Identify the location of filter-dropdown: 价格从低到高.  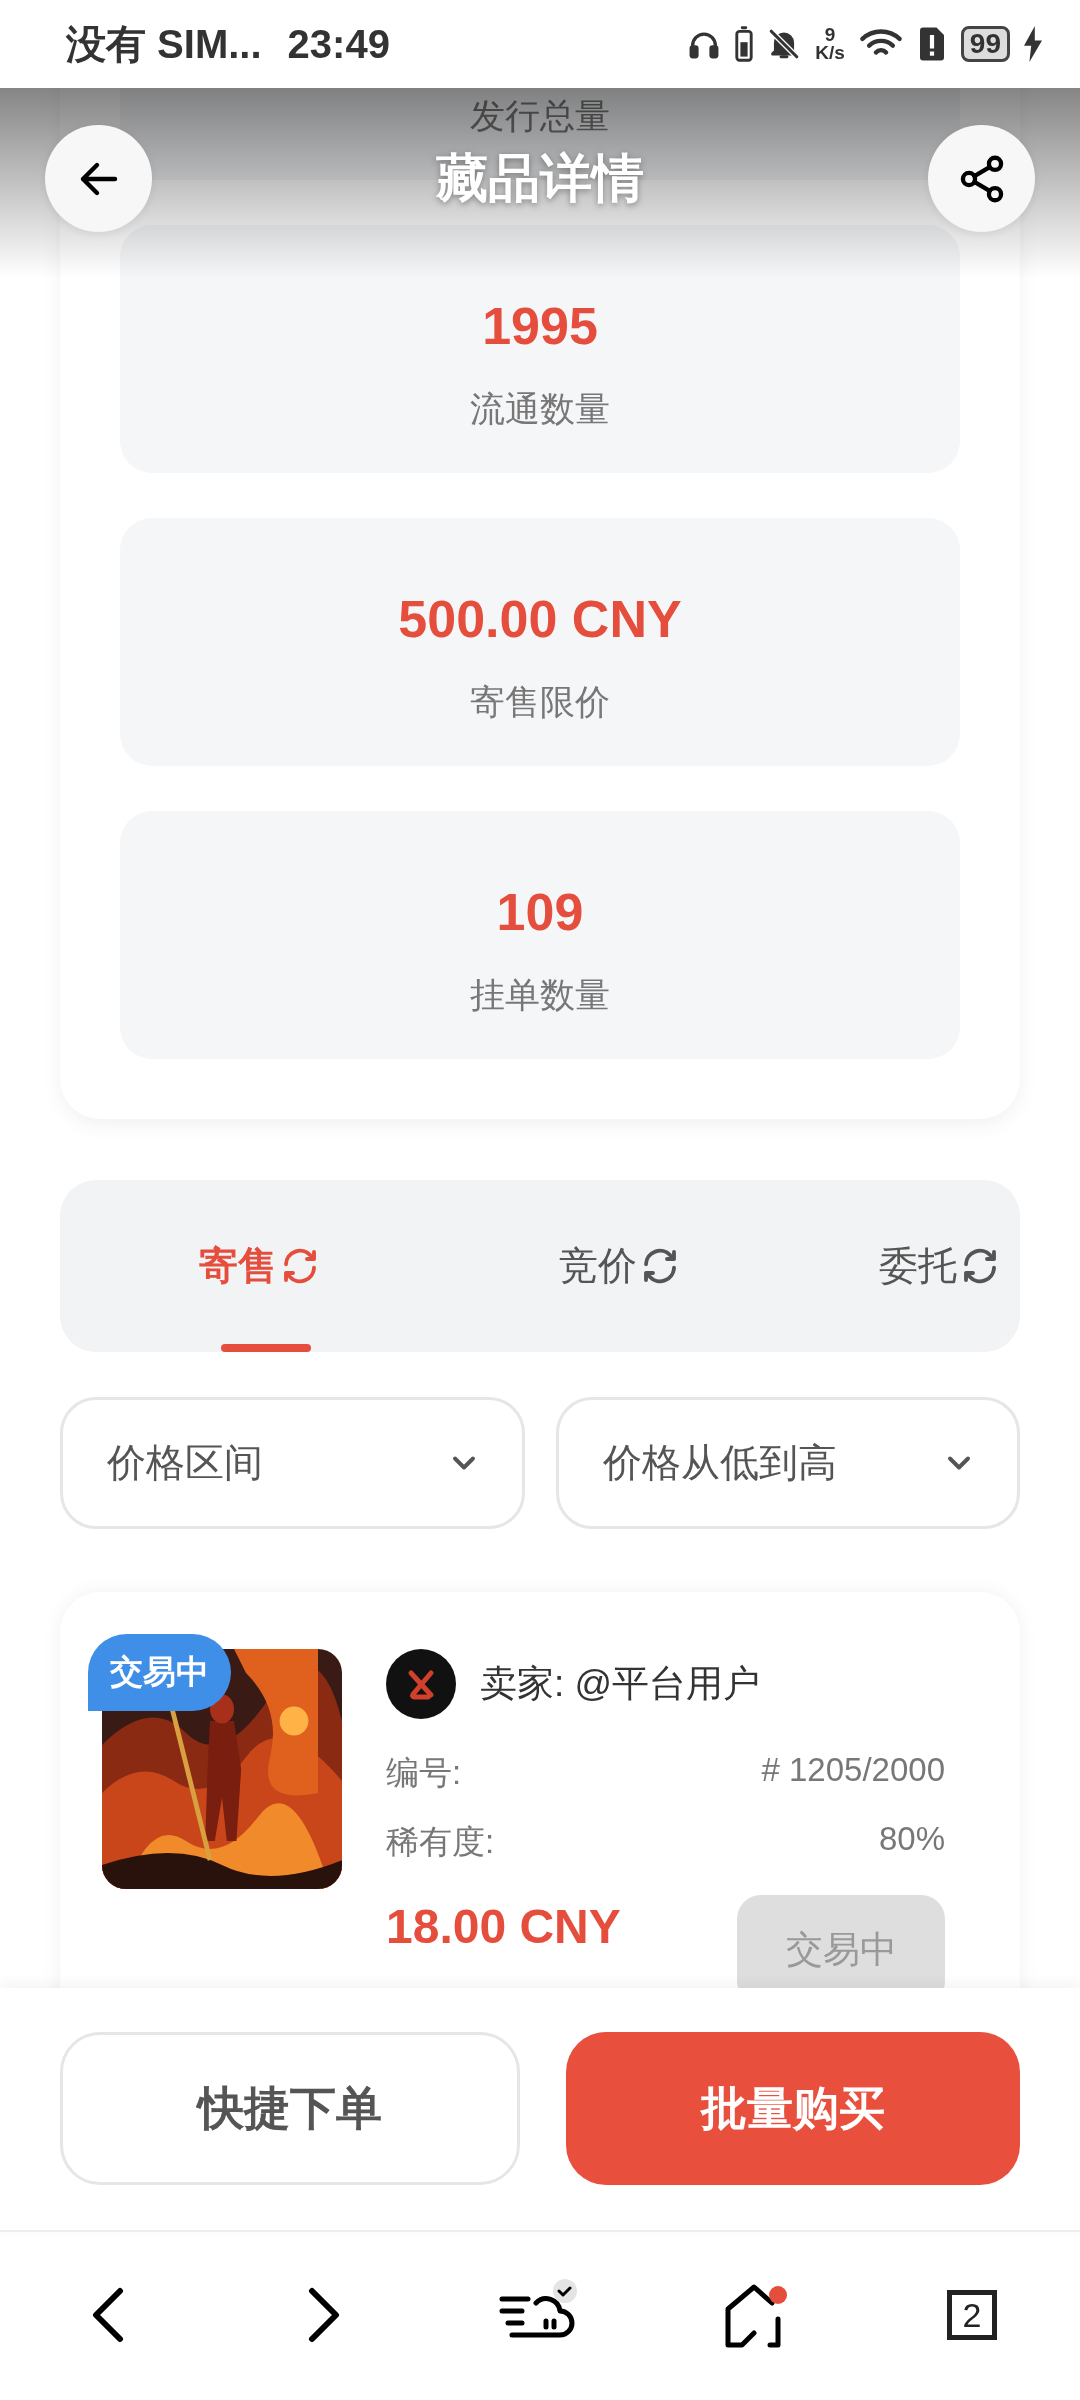
(787, 1463).